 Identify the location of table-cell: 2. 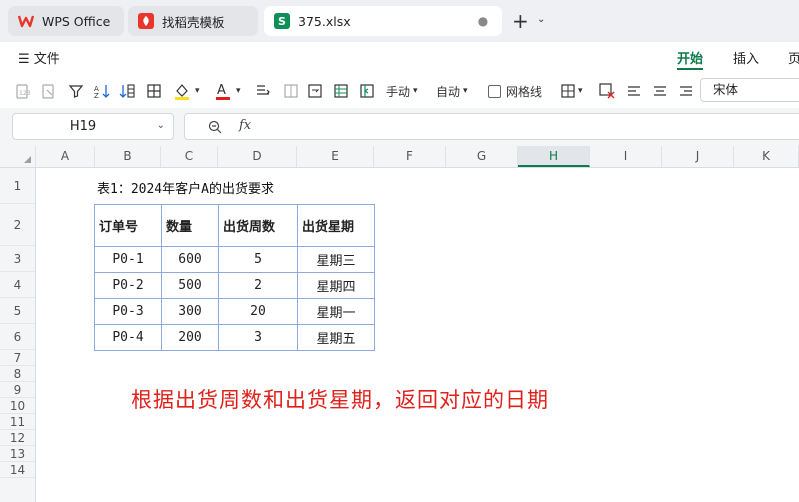
(258, 285).